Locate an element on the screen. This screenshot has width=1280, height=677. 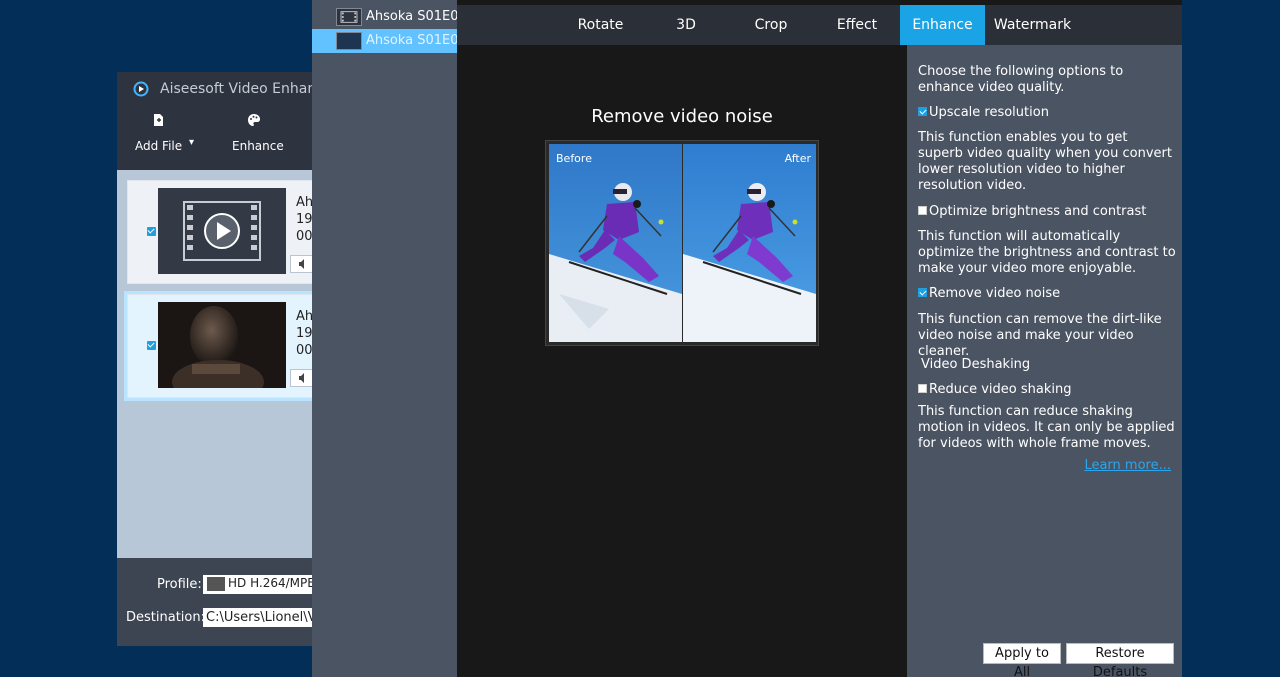
chevron-down-icon: ▾ is located at coordinates (191, 142).